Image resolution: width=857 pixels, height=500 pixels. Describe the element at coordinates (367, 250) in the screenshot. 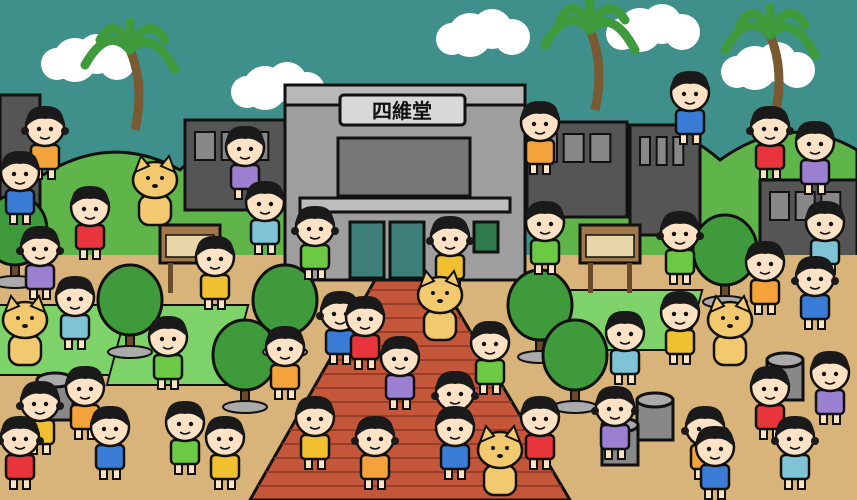

I see `hall-door-left` at that location.